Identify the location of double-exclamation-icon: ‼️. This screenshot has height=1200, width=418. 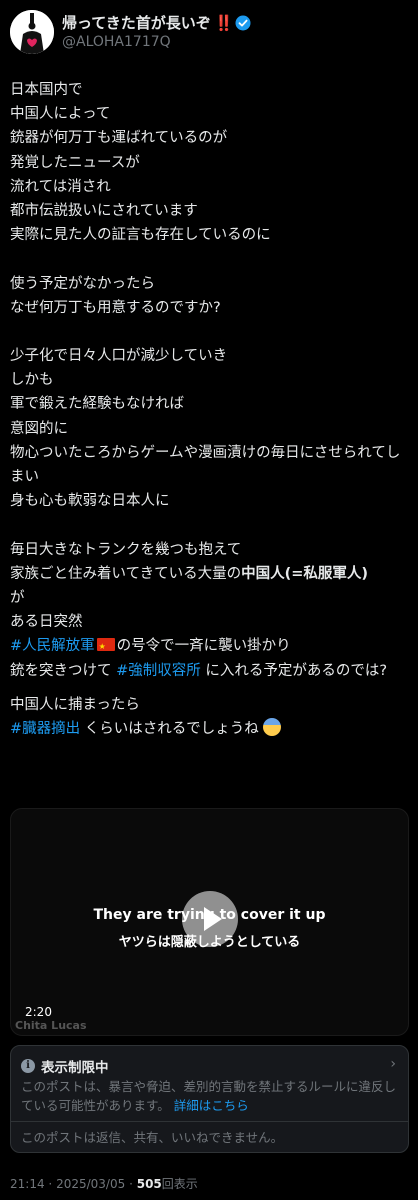
(224, 22).